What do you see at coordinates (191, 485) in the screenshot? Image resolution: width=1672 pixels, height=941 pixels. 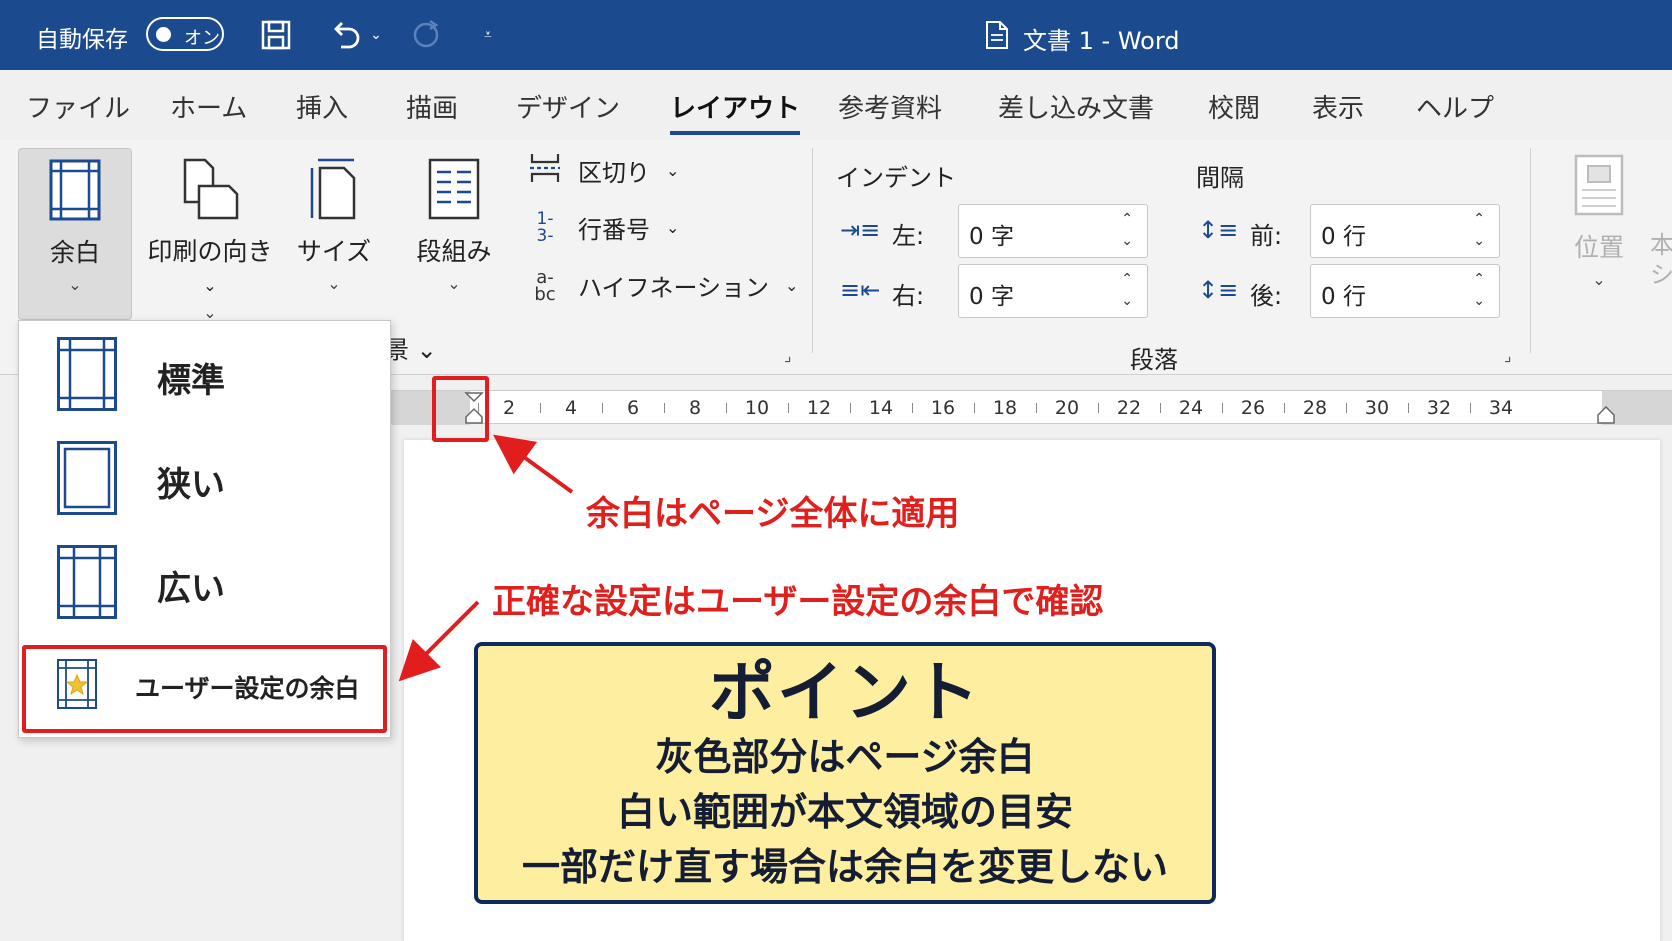 I see `margin-narrow-label: 狭い` at bounding box center [191, 485].